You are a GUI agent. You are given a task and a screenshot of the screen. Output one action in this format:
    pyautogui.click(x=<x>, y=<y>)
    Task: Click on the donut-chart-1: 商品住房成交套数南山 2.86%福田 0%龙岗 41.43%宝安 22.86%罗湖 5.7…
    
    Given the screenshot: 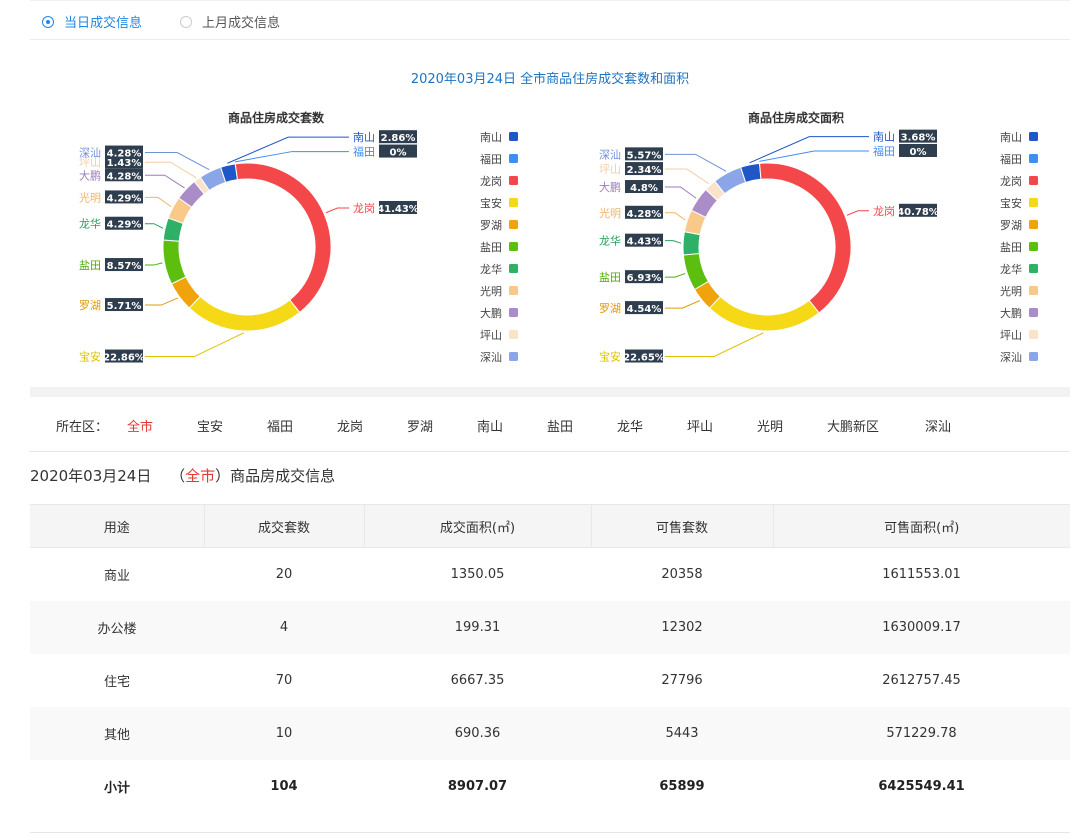 What is the action you would take?
    pyautogui.click(x=298, y=237)
    